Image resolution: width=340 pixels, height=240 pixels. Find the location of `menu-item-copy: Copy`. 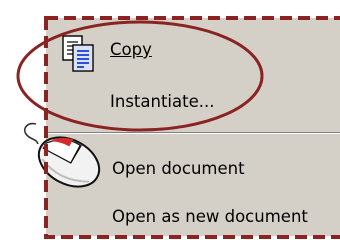

menu-item-copy: Copy is located at coordinates (131, 50).